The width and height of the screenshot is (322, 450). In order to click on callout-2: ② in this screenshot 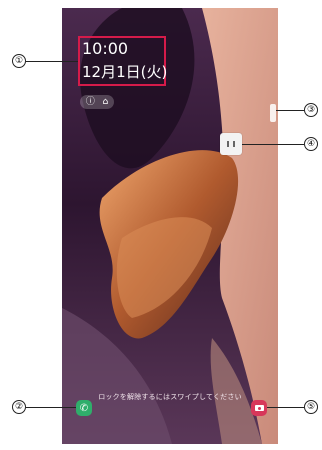, I will do `click(19, 407)`.